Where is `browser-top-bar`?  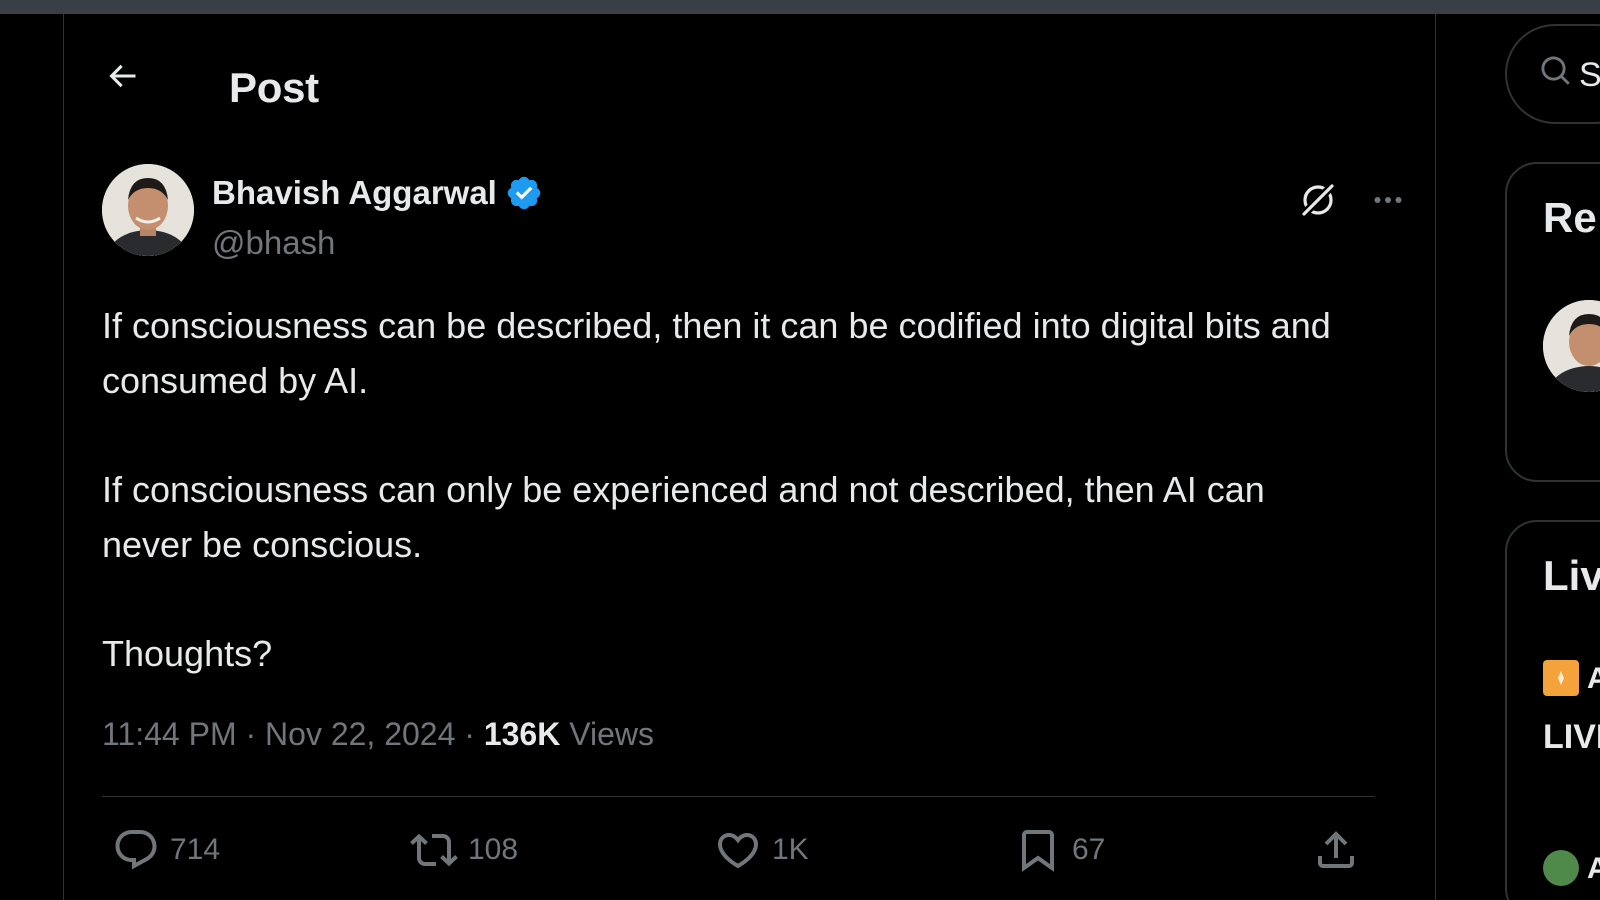 browser-top-bar is located at coordinates (800, 7).